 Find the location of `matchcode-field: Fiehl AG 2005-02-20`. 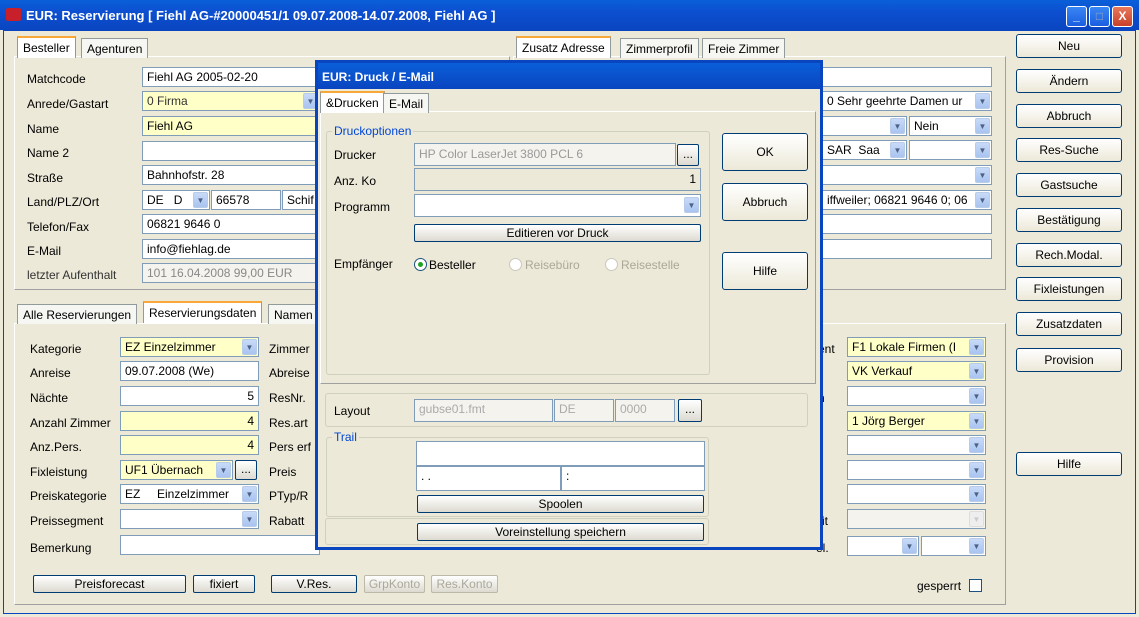

matchcode-field: Fiehl AG 2005-02-20 is located at coordinates (231, 77).